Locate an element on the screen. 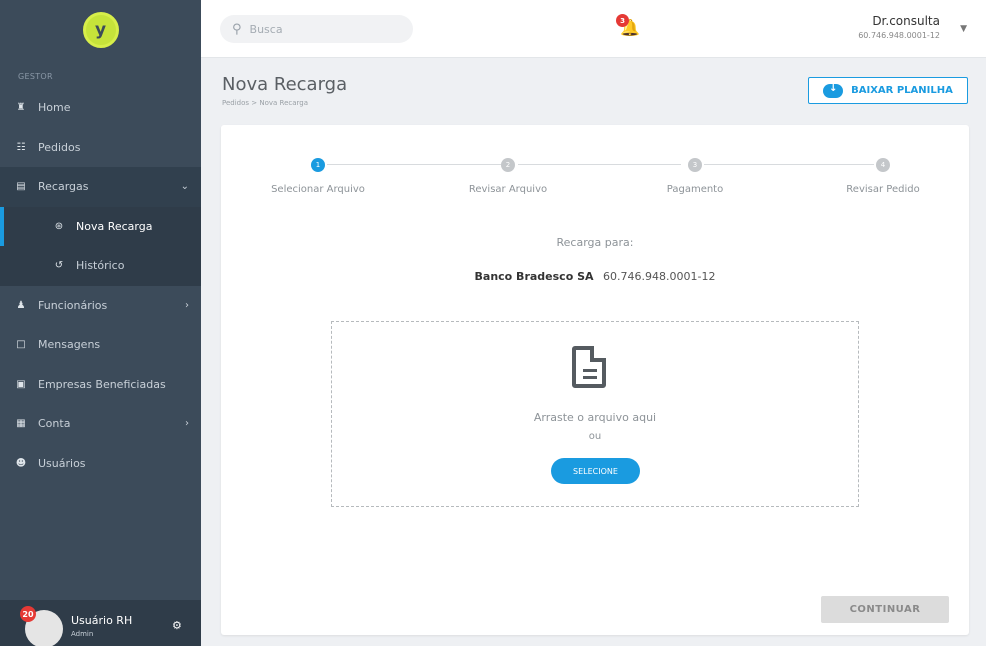 This screenshot has height=646, width=986. sidebar-item-label: Mensagens is located at coordinates (69, 345).